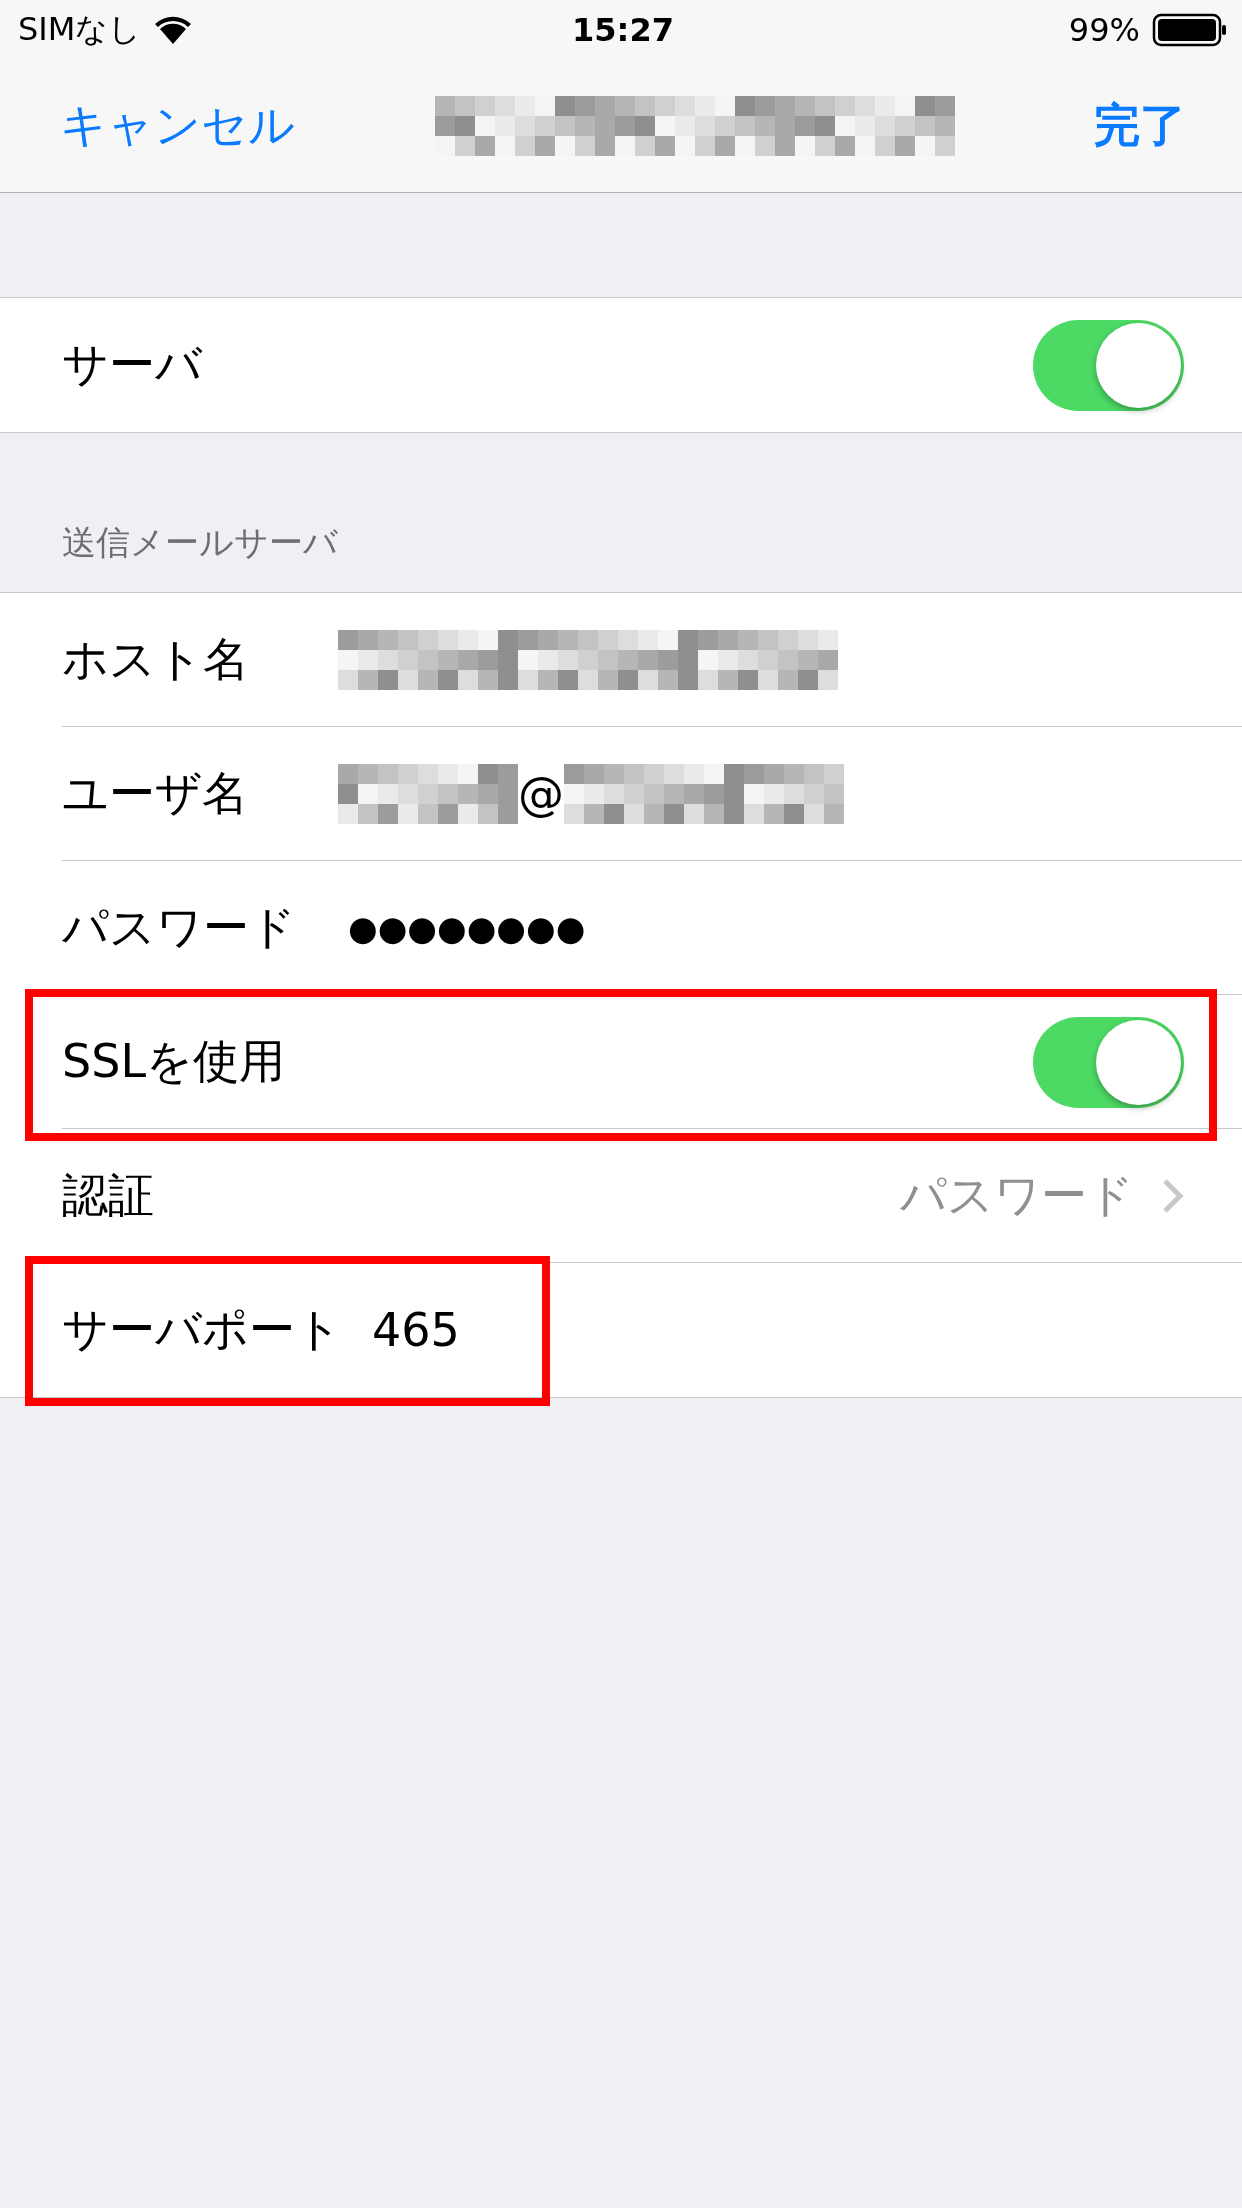 This screenshot has height=2208, width=1242. Describe the element at coordinates (155, 793) in the screenshot. I see `row-label: ユーザ名` at that location.